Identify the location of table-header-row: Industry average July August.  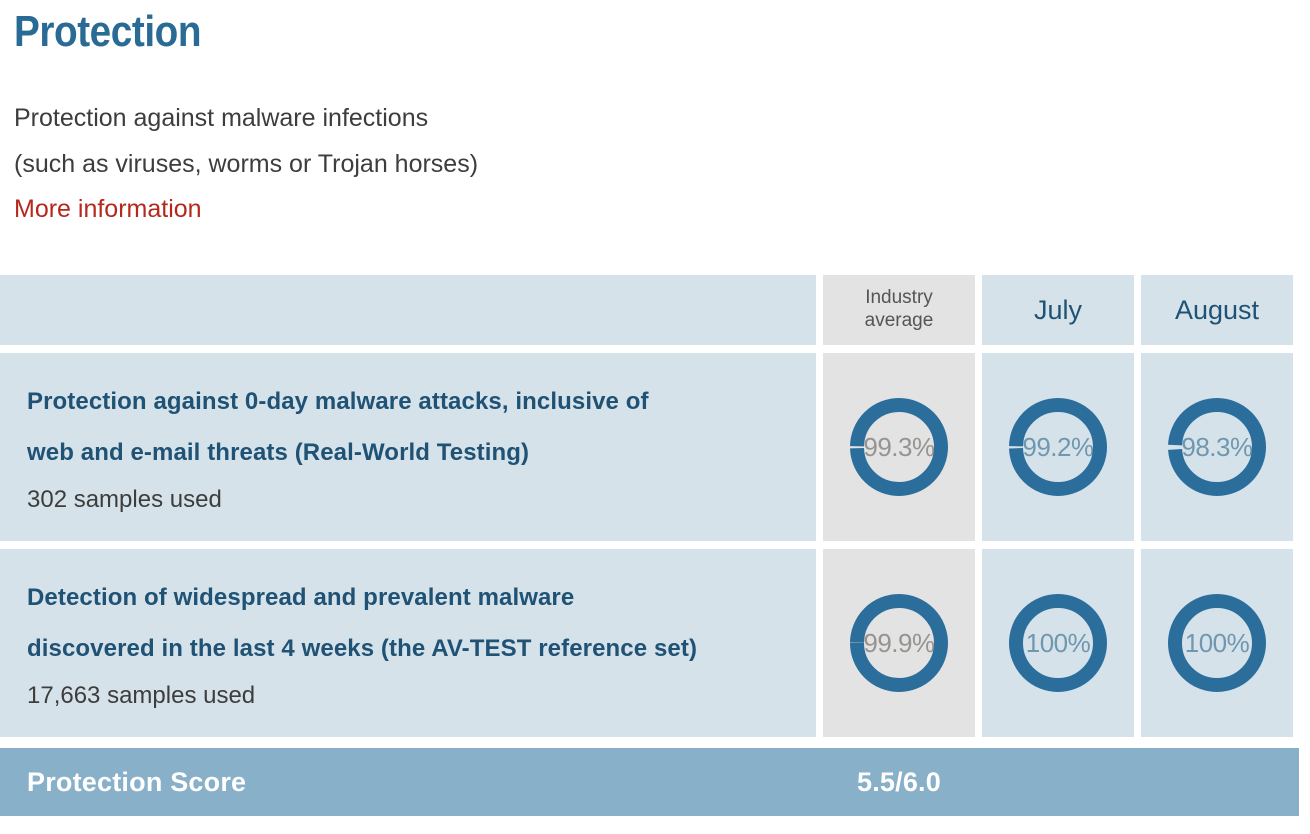
(655, 310).